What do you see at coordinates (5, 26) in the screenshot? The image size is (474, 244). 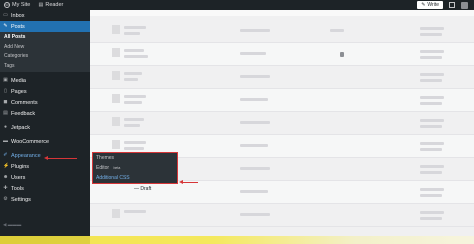 I see `pin-icon: ✎` at bounding box center [5, 26].